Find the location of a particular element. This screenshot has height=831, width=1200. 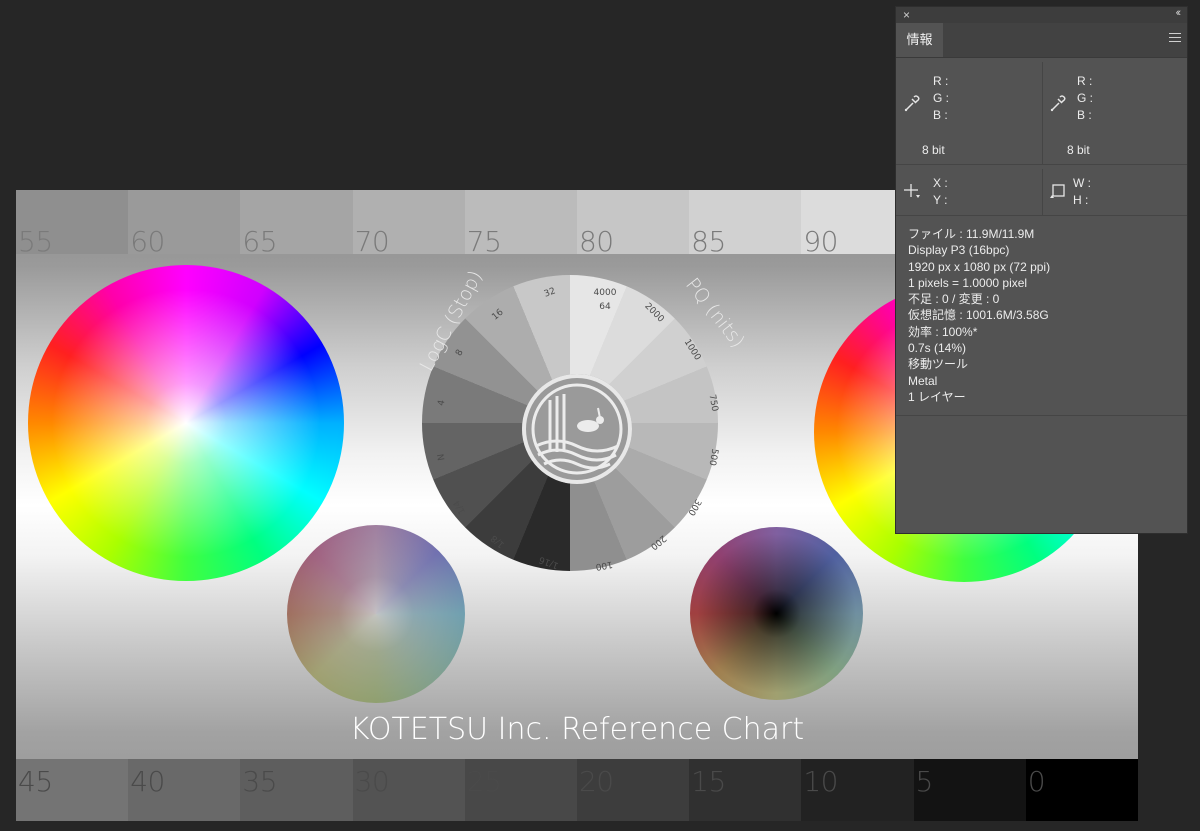

patch-label: 85 is located at coordinates (708, 241).